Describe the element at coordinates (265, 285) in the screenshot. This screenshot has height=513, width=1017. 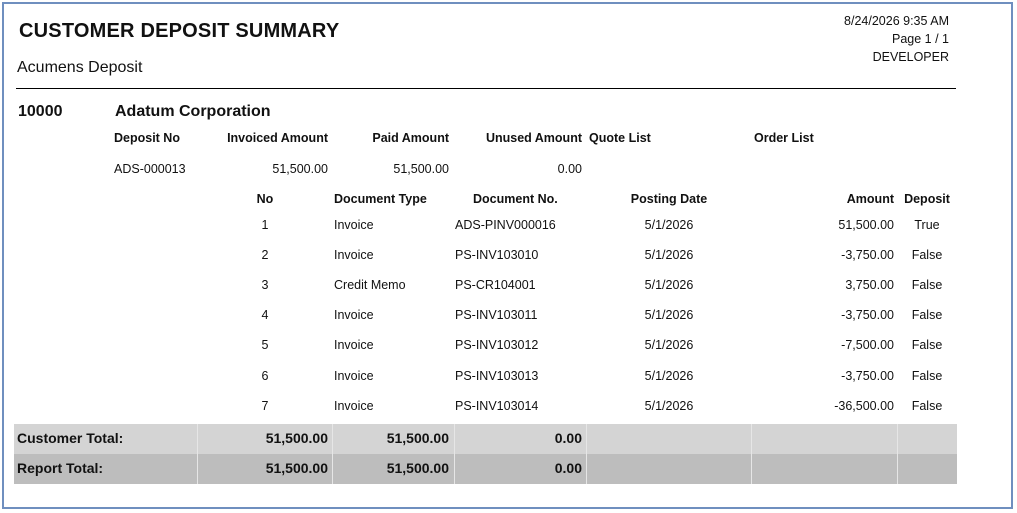
I see `cell-no: 3` at that location.